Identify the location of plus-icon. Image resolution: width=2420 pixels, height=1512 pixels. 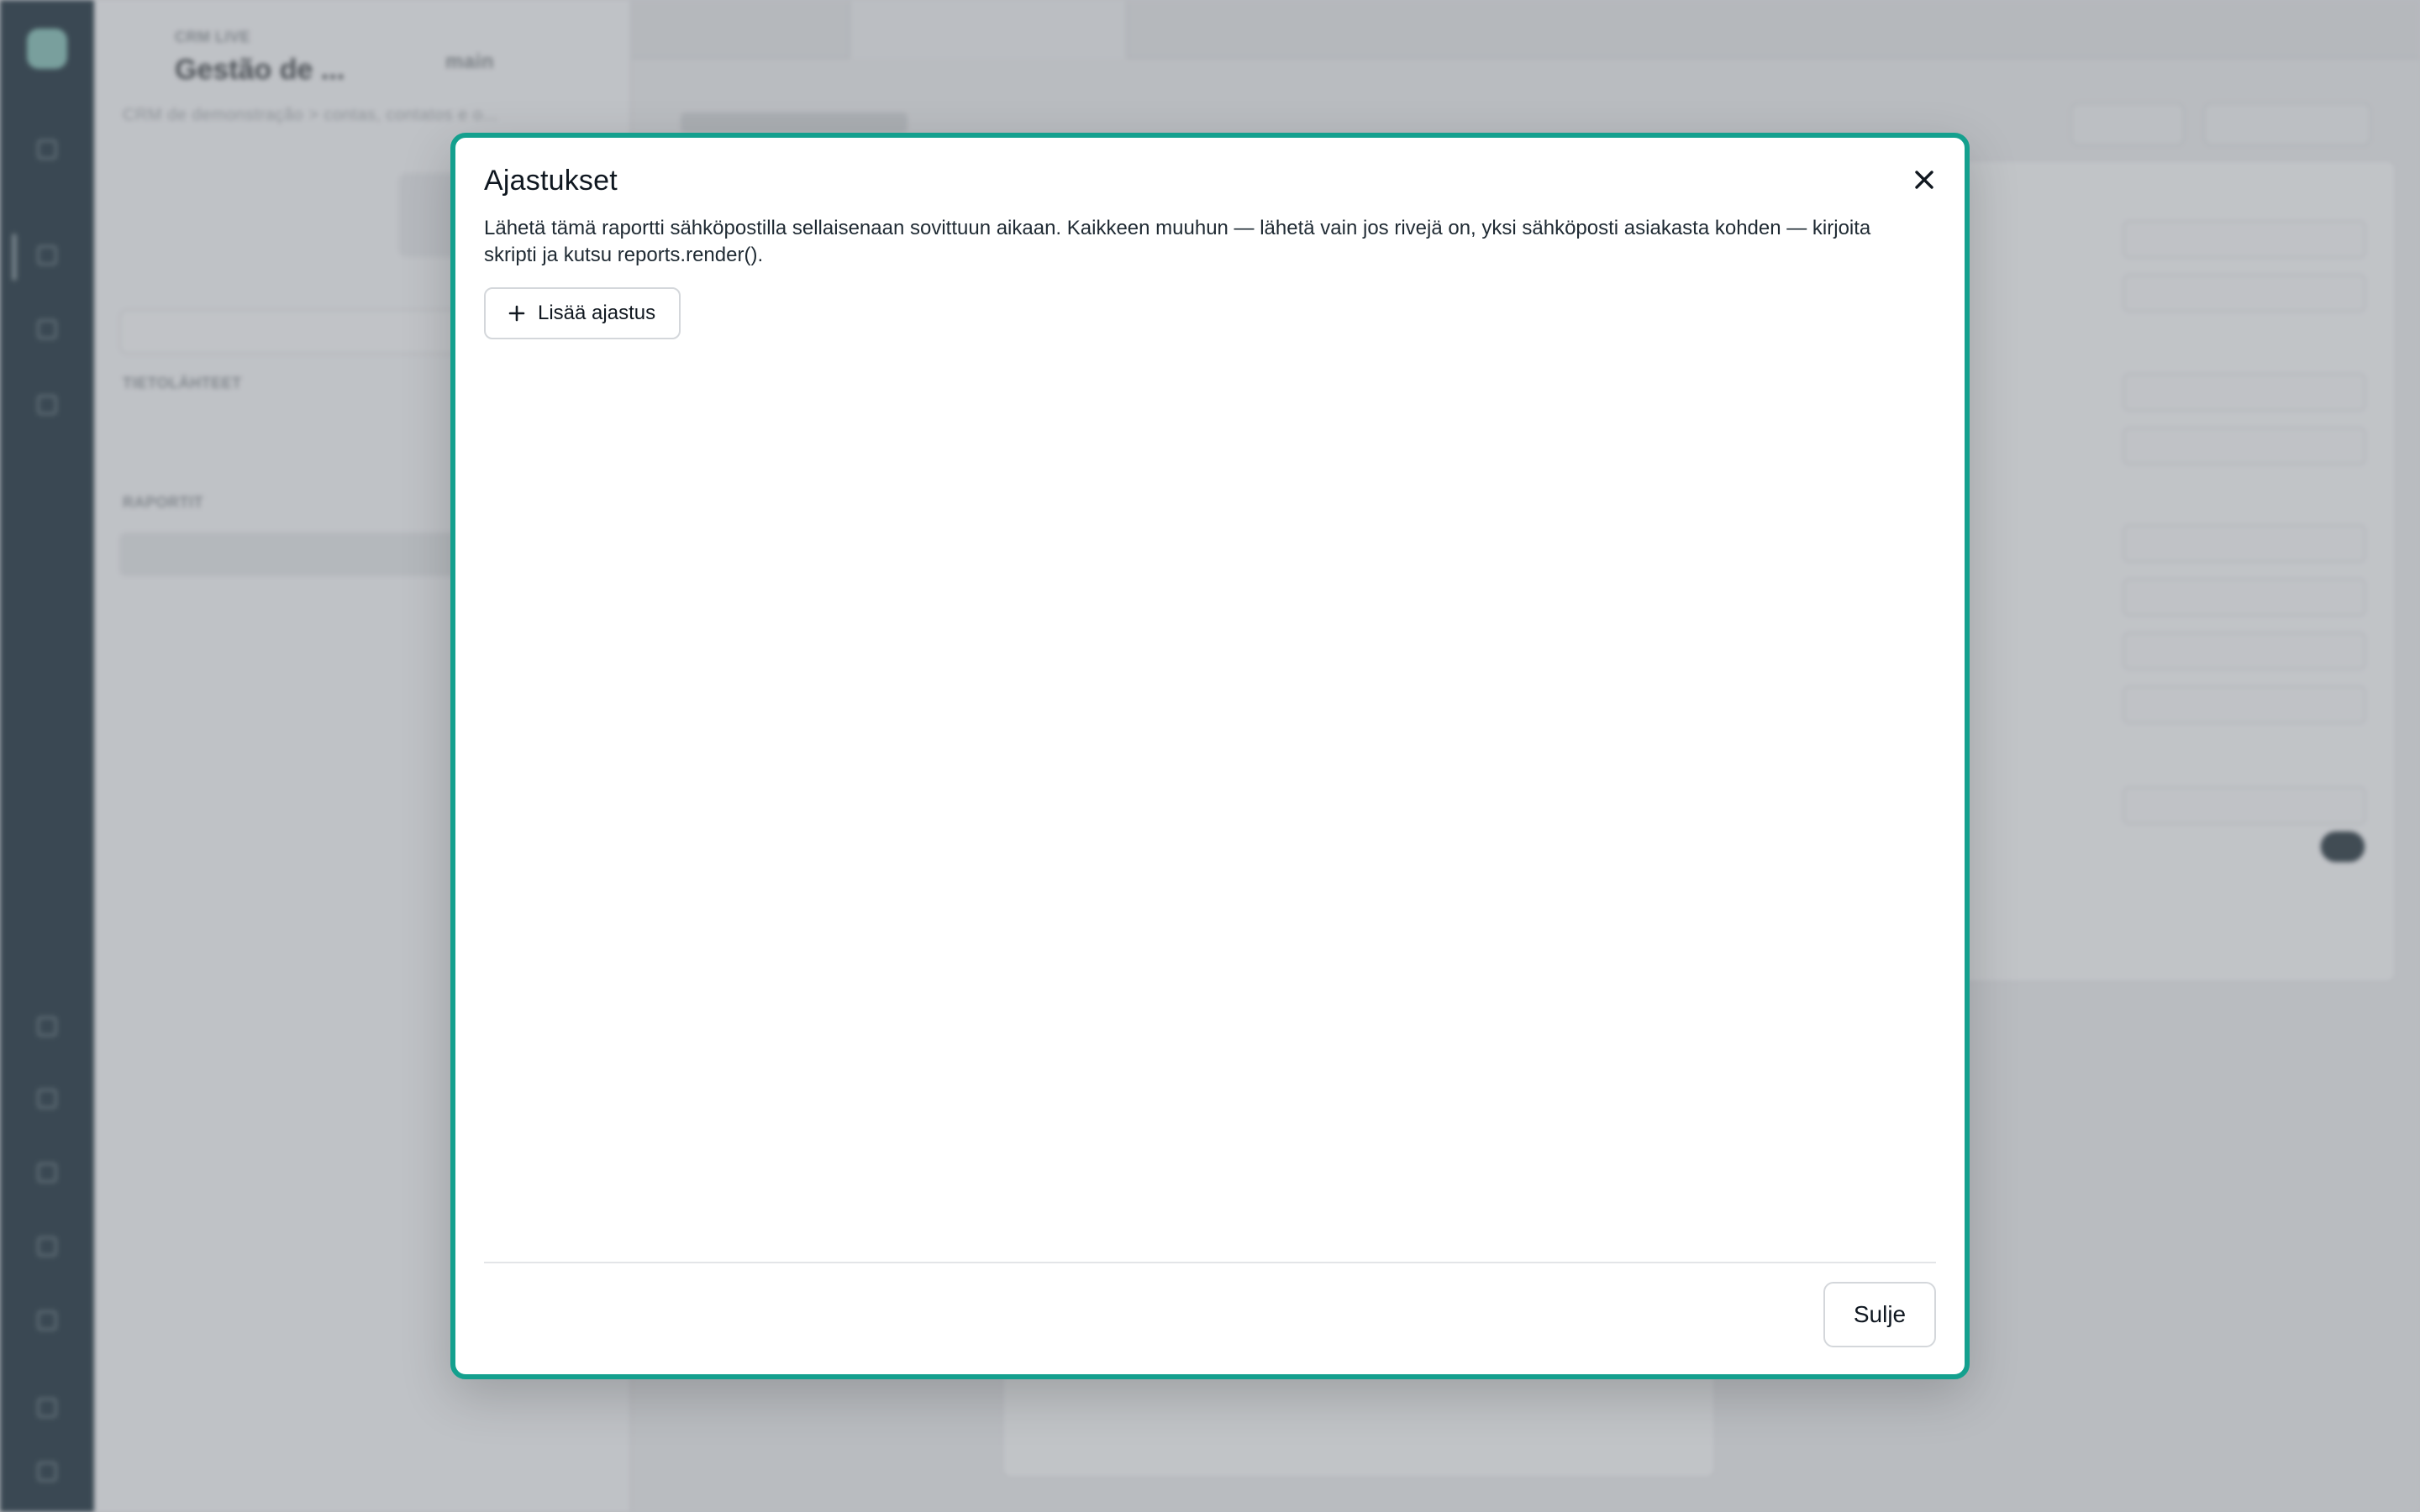
(516, 313).